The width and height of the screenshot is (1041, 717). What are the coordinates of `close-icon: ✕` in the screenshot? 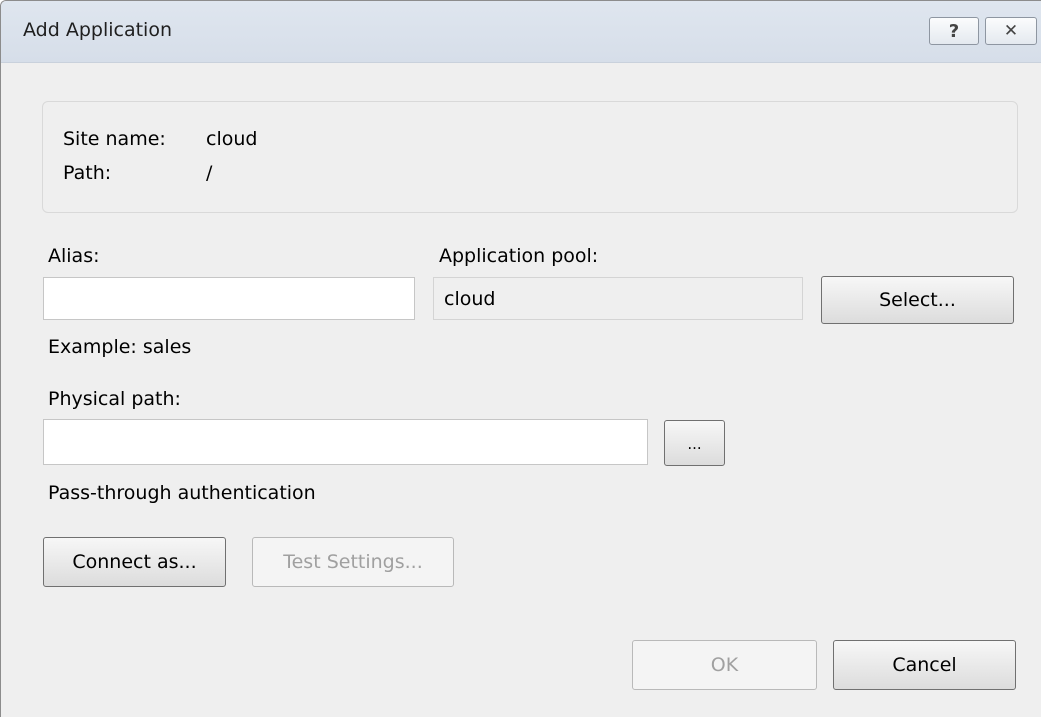 It's located at (1011, 31).